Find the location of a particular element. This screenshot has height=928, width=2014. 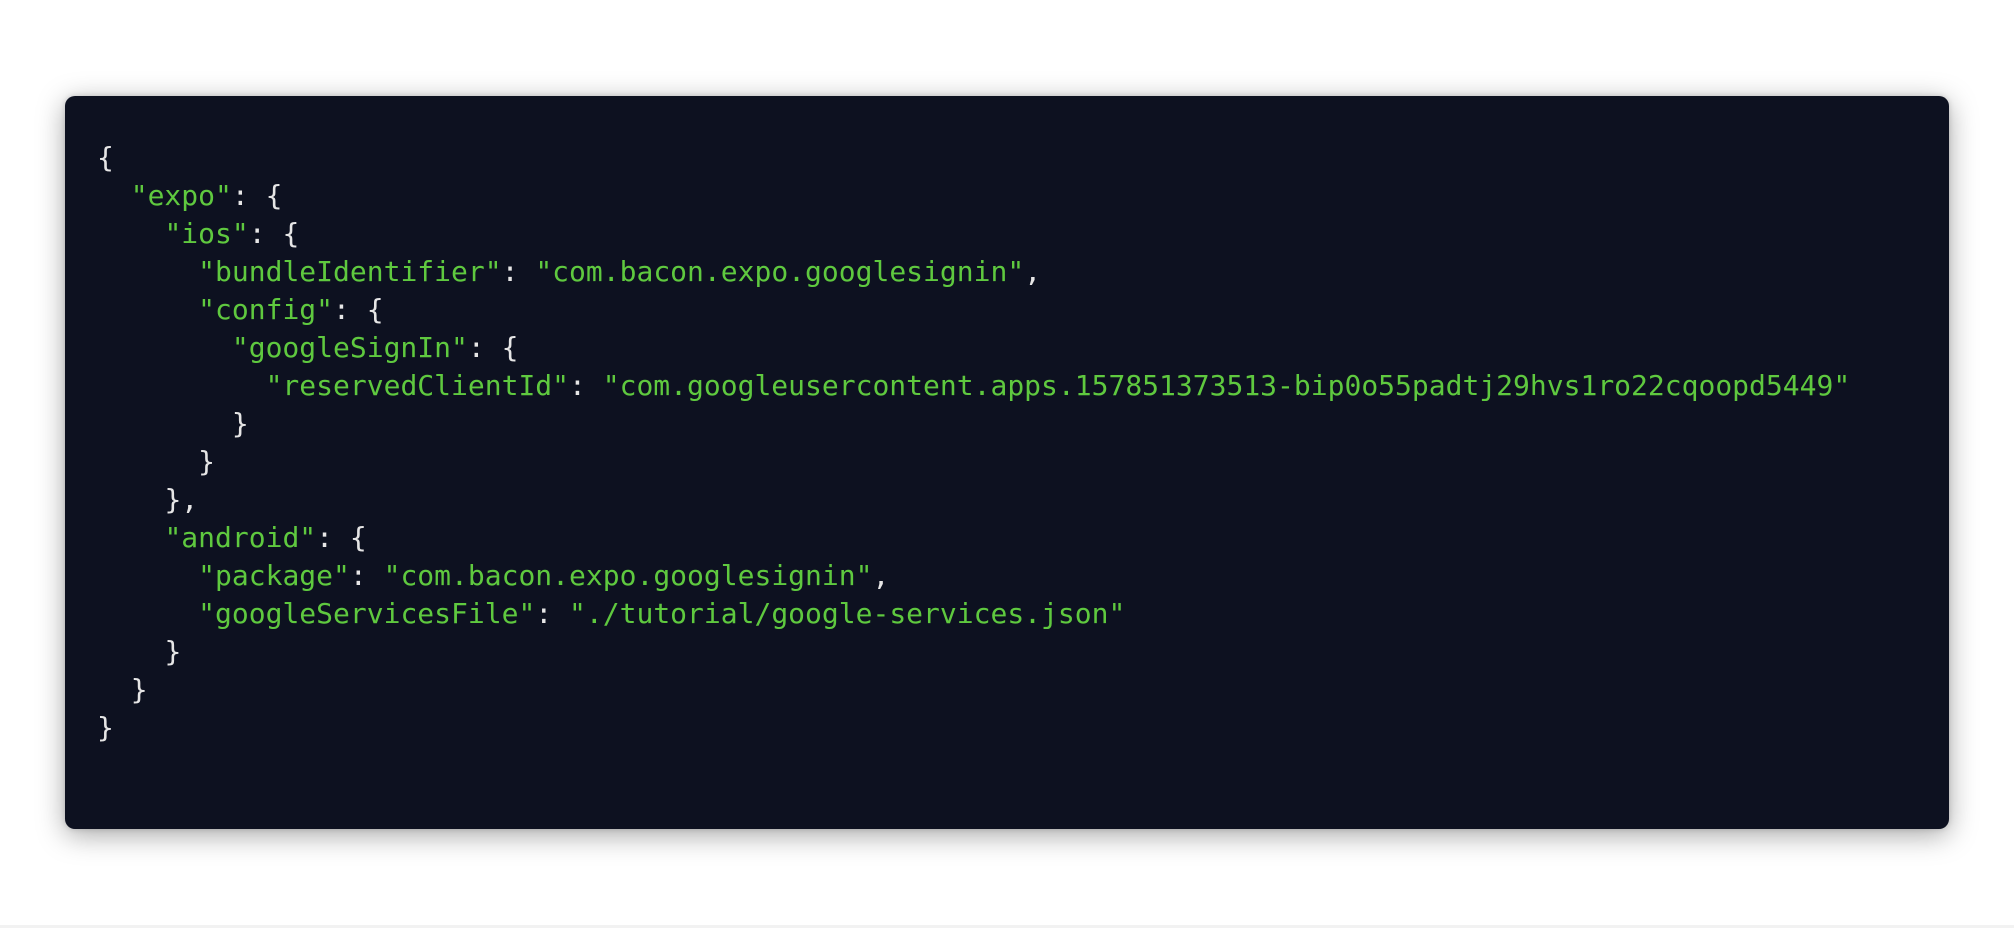

json-key: "expo" is located at coordinates (181, 195).